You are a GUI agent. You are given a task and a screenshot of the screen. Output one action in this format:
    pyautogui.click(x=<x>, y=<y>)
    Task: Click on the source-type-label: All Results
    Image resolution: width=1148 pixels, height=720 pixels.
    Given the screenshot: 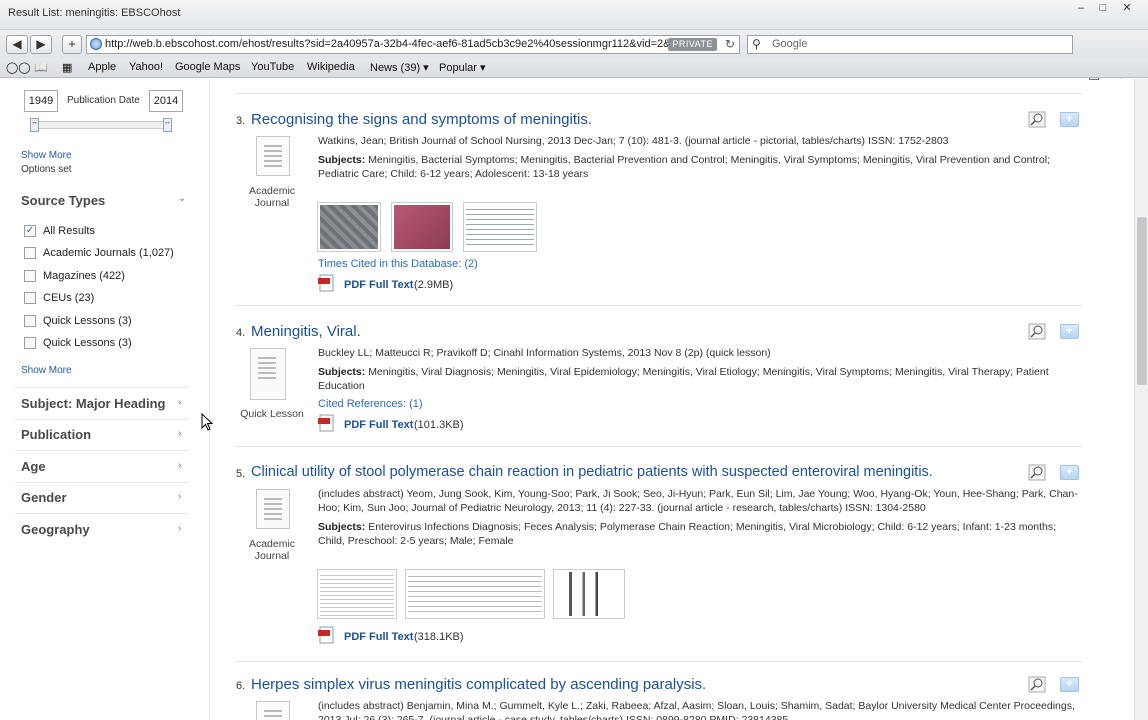 What is the action you would take?
    pyautogui.click(x=69, y=231)
    